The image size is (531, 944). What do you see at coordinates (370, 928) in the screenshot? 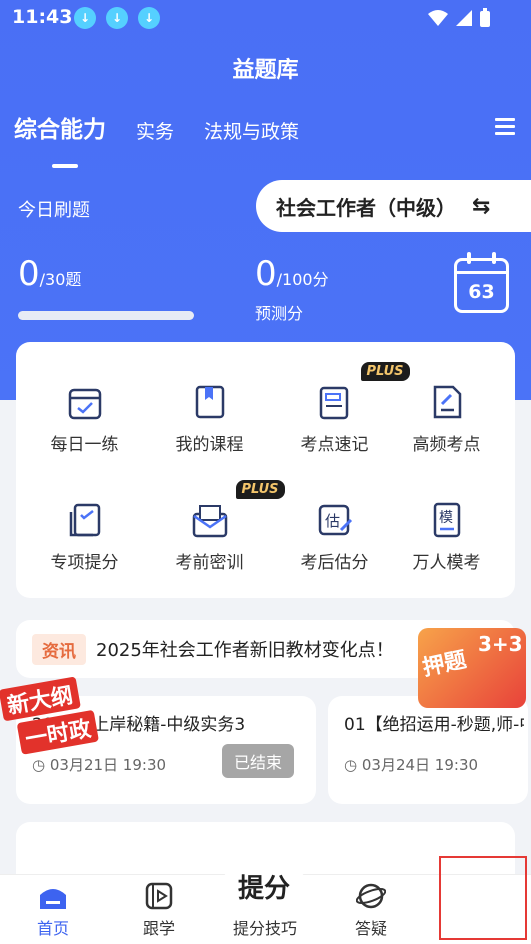
I see `tabbar-label: 答疑` at bounding box center [370, 928].